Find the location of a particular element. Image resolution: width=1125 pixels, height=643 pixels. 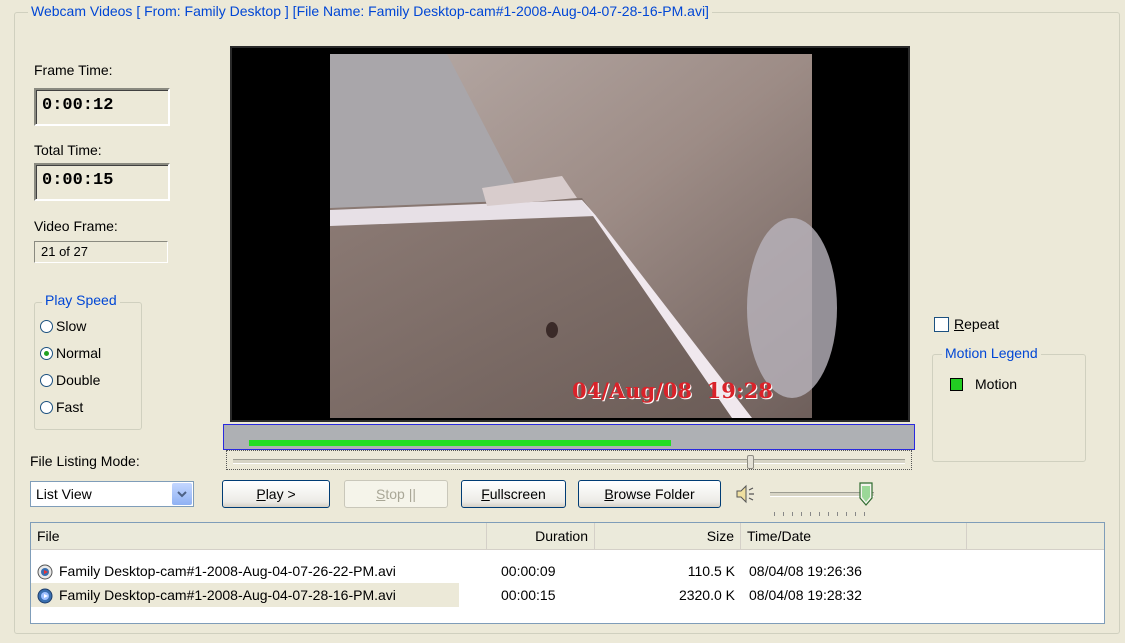

fullscreen-button: Fullscreen is located at coordinates (513, 494).